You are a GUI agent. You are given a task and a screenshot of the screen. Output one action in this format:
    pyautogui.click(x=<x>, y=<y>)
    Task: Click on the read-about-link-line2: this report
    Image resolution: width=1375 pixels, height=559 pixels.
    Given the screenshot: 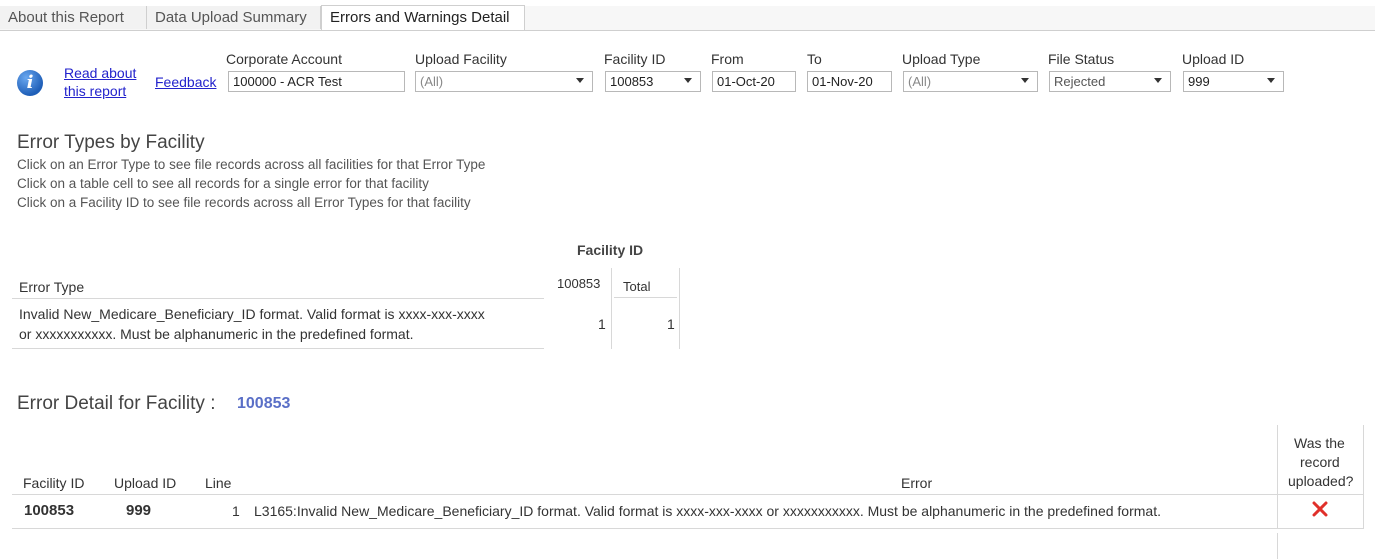 What is the action you would take?
    pyautogui.click(x=95, y=91)
    